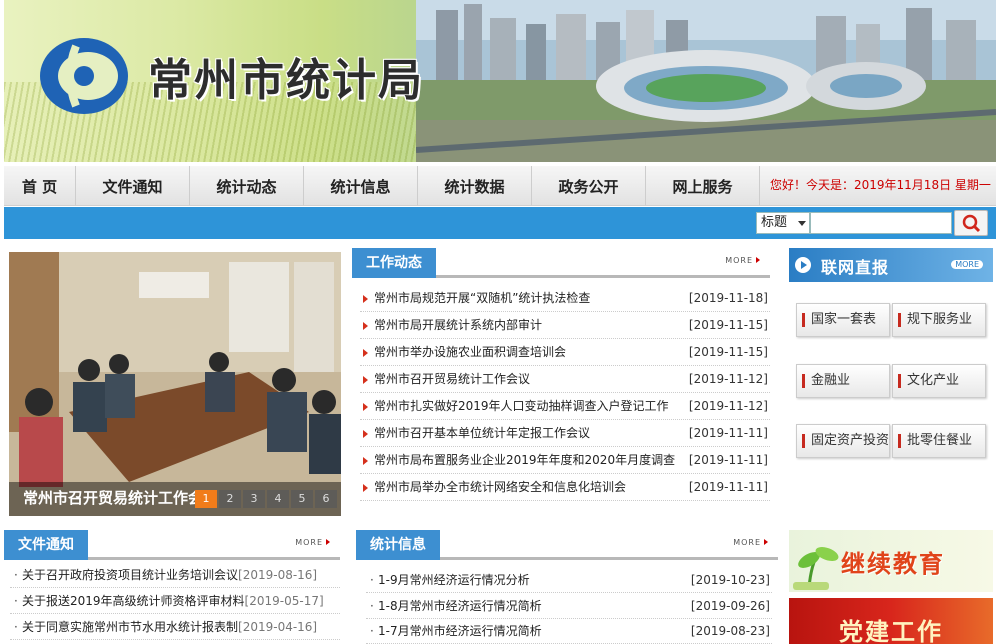 This screenshot has width=1000, height=644. I want to click on news-slideshow: 常州市召开贸易统计工作会议 1 2 3 4 5 6, so click(175, 384).